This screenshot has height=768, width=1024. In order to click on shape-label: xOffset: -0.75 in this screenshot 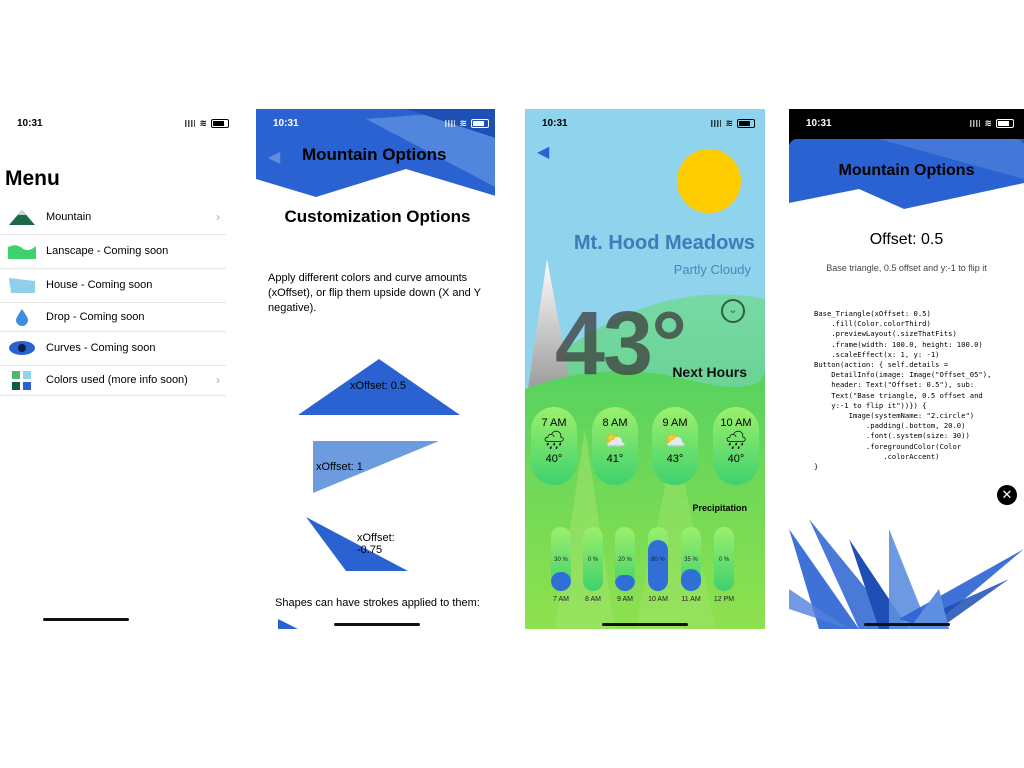, I will do `click(376, 544)`.